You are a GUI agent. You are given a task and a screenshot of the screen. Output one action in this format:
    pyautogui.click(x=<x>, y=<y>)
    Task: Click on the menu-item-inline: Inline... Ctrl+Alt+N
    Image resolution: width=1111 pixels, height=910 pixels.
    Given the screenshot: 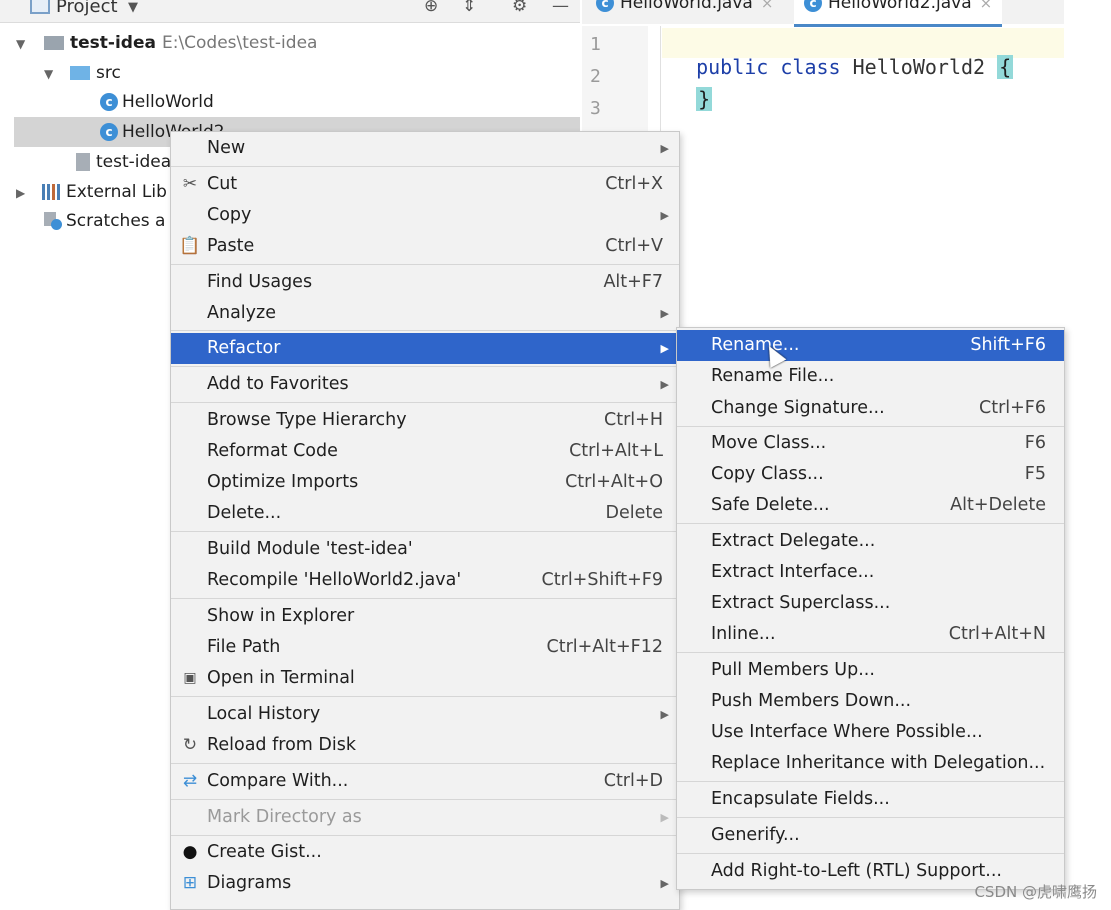 What is the action you would take?
    pyautogui.click(x=870, y=634)
    